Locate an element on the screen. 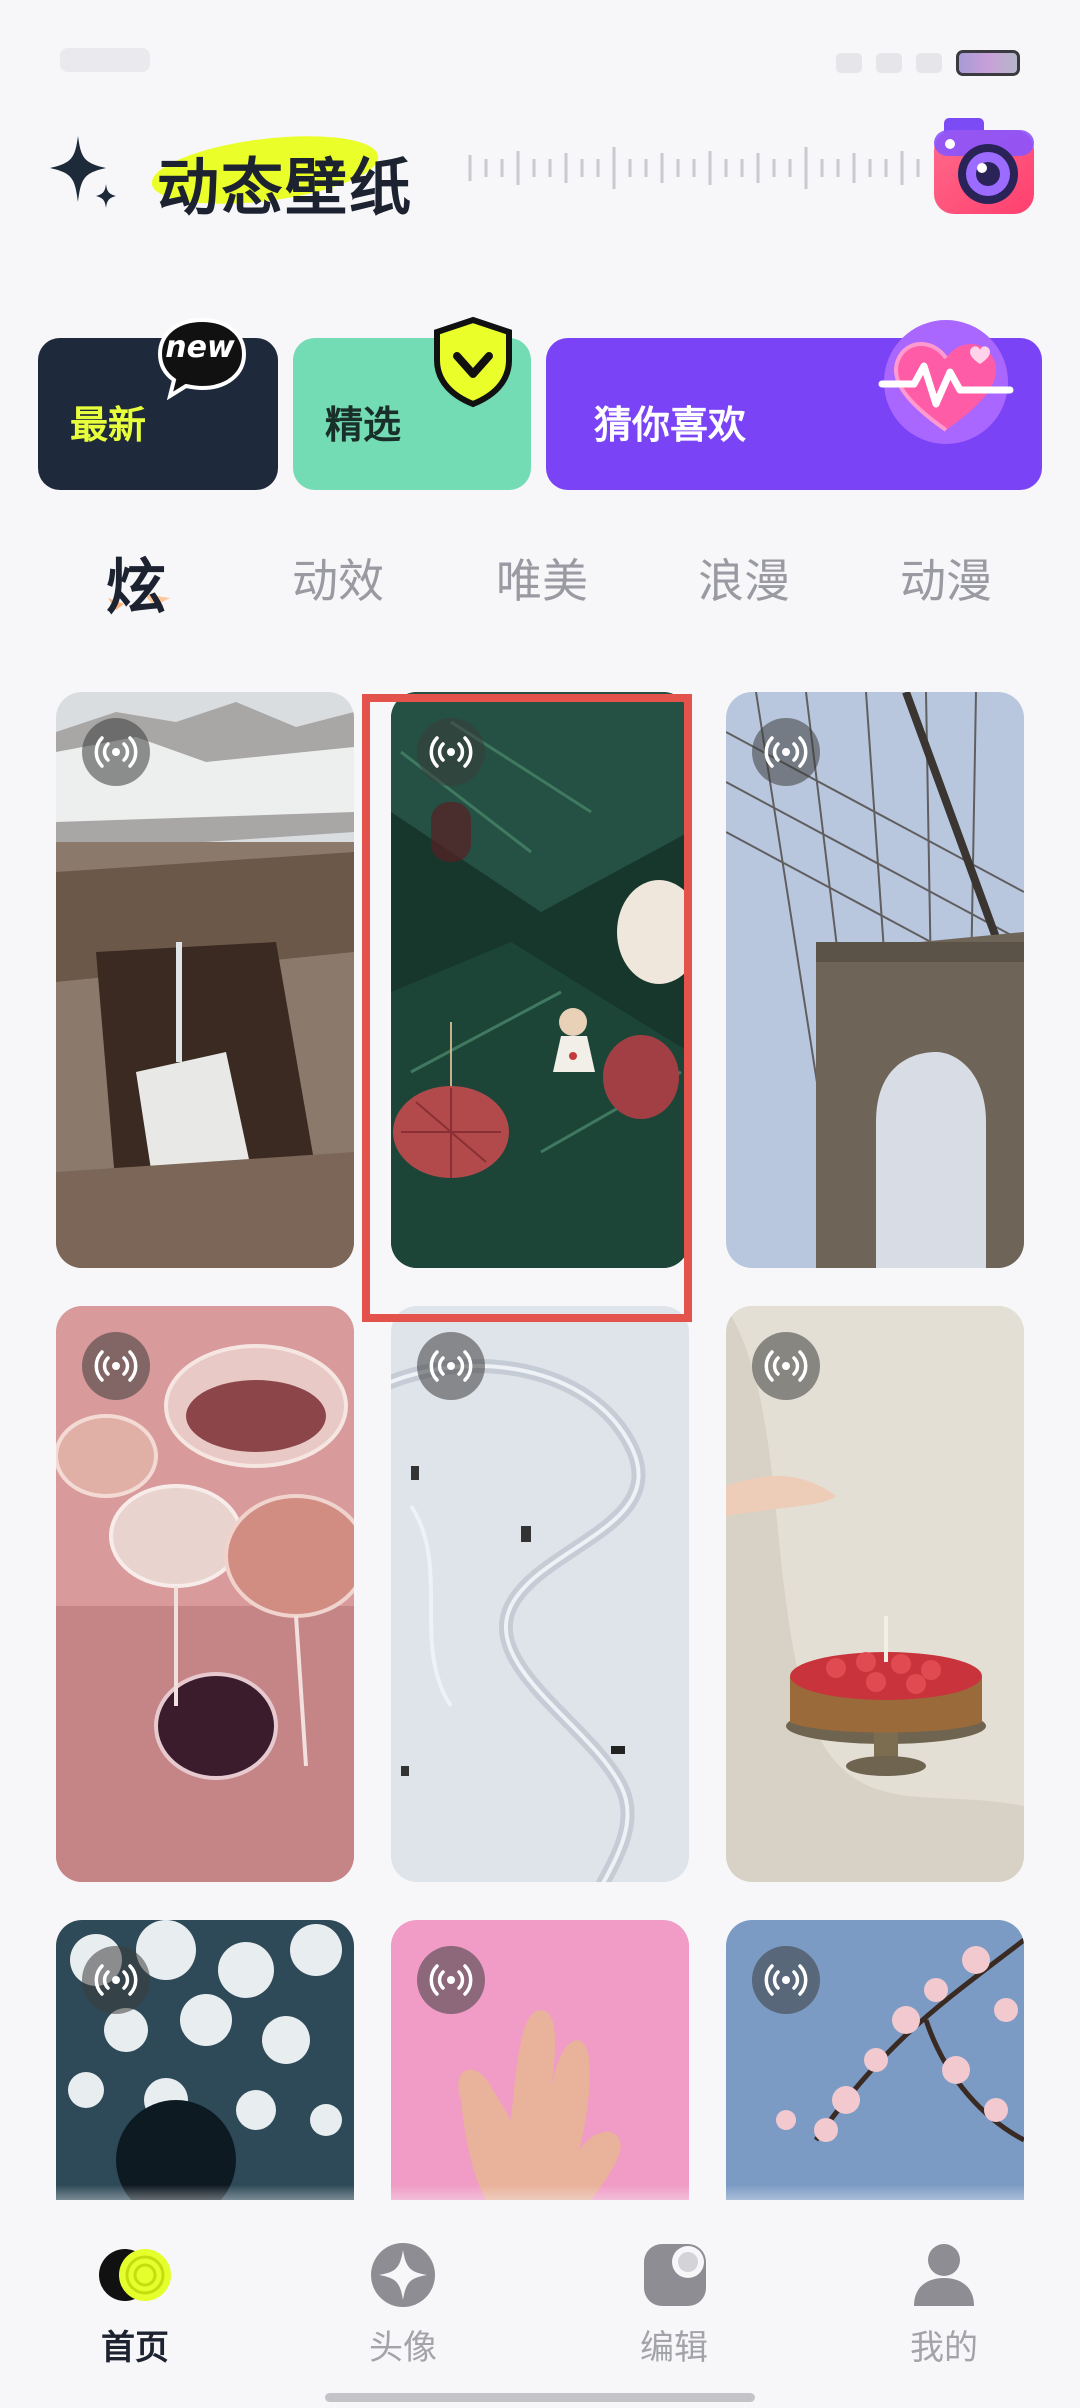 This screenshot has height=2408, width=1080. shield-check-icon is located at coordinates (473, 362).